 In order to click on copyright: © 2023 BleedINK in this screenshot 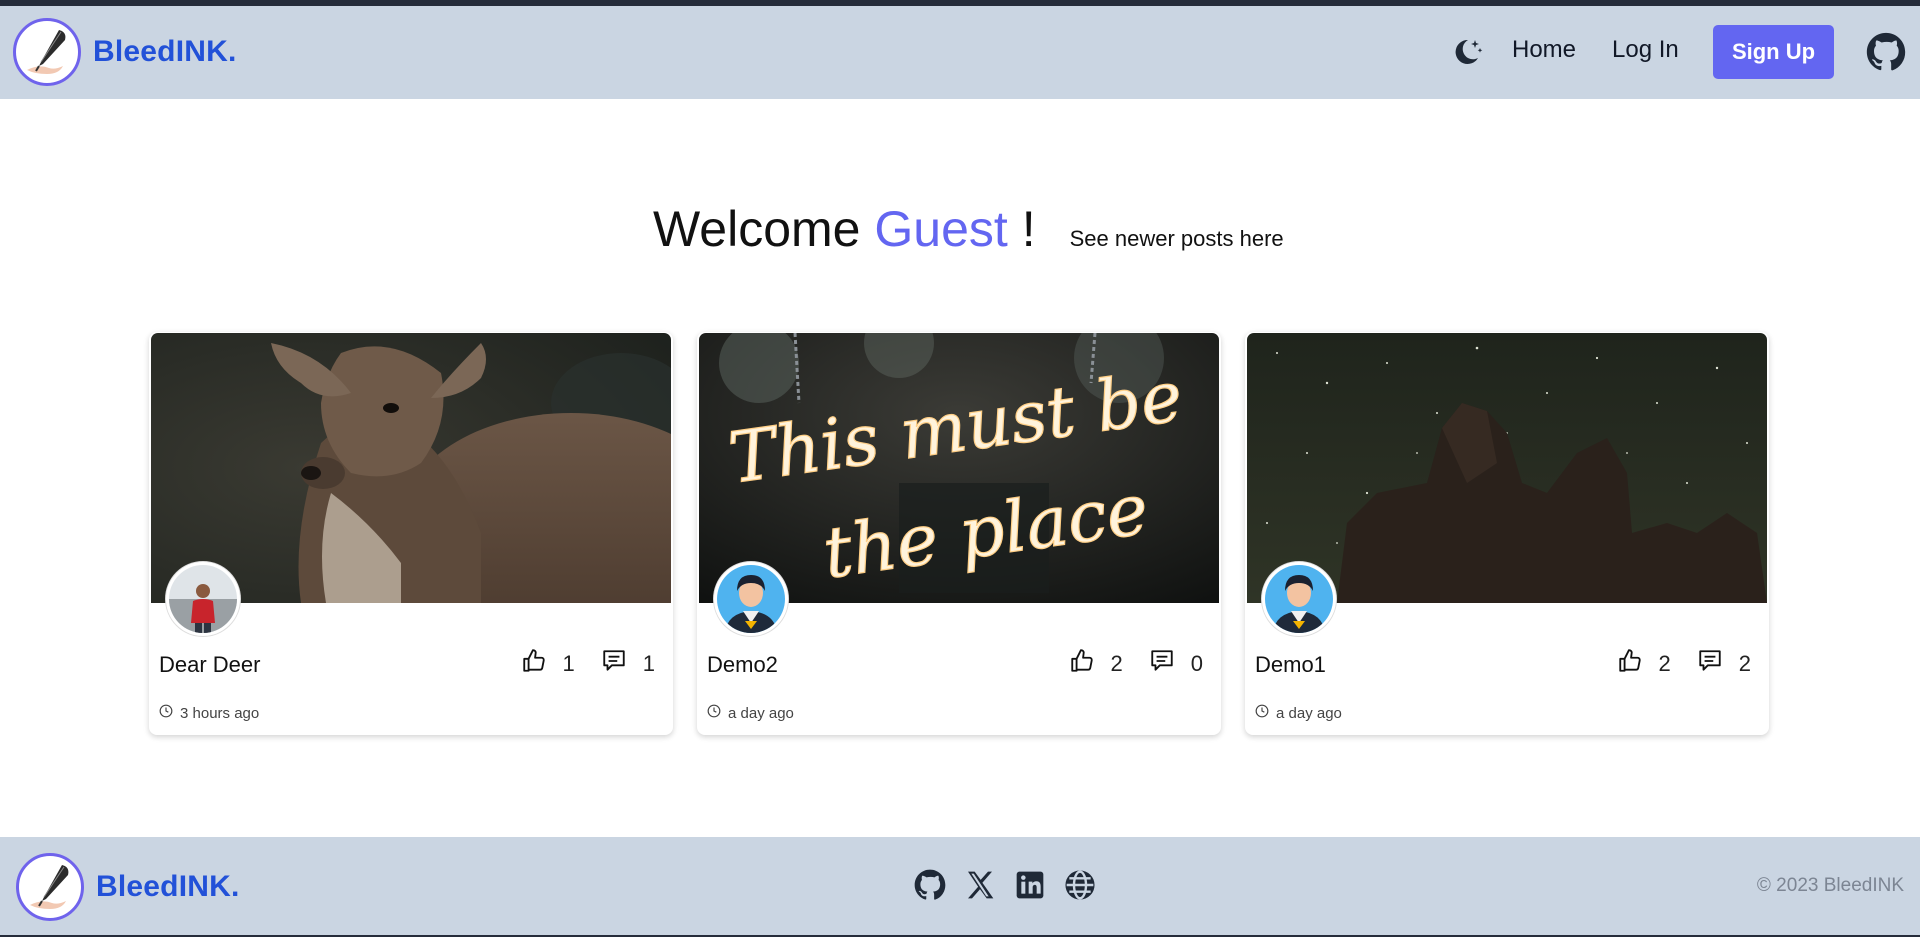, I will do `click(1830, 885)`.